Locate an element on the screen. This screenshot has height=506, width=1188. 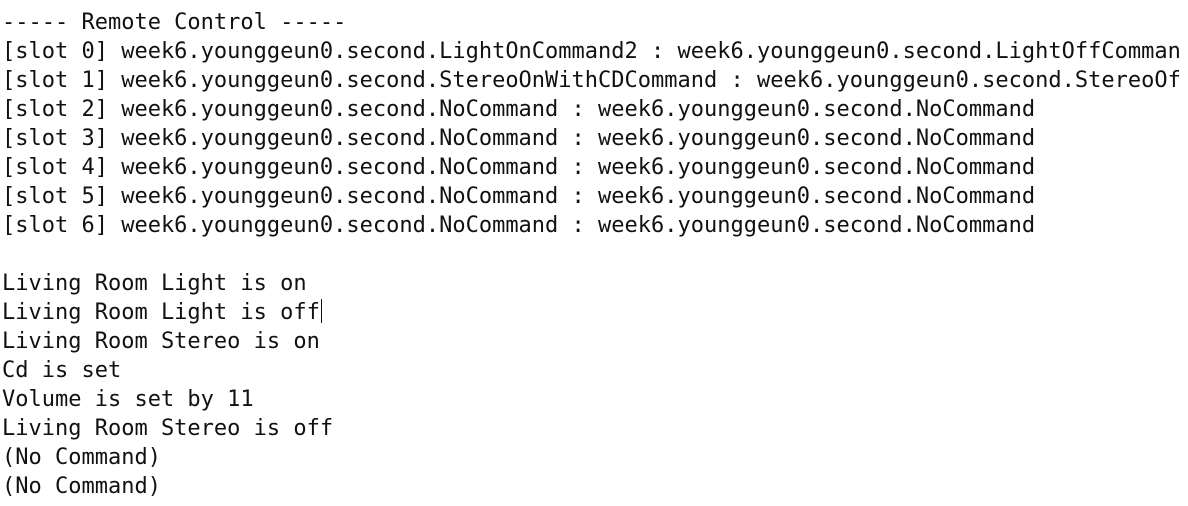
output-line-text: Living Room Light is off is located at coordinates (161, 312).